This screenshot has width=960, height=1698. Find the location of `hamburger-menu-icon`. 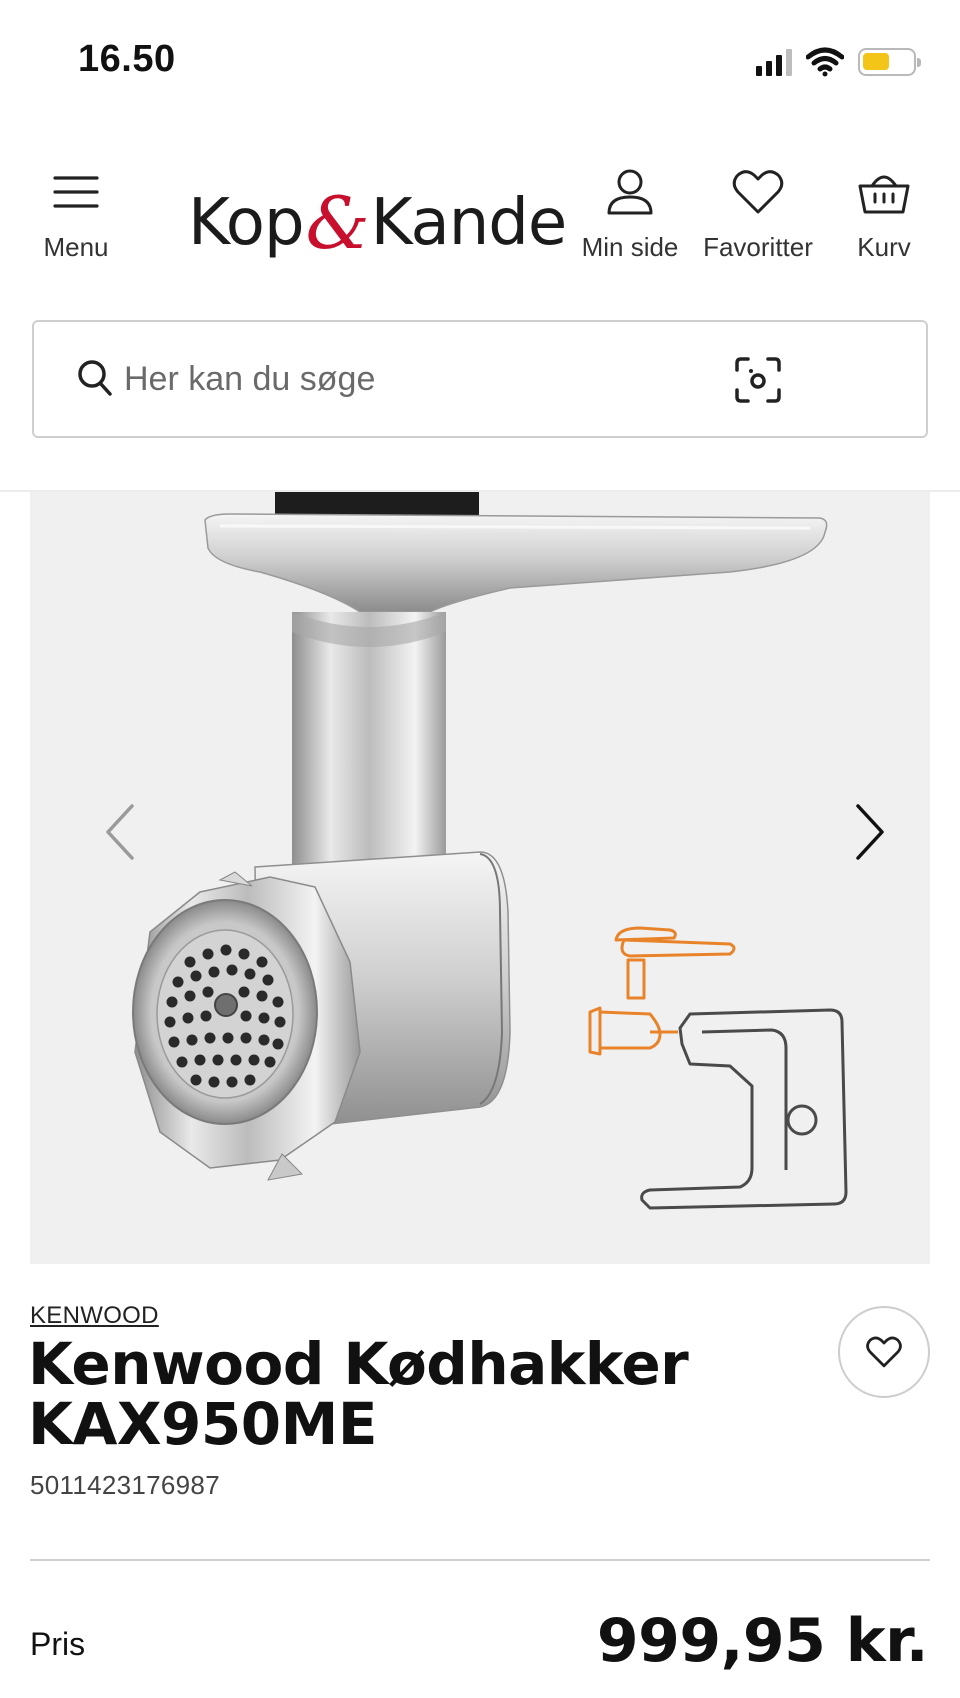

hamburger-menu-icon is located at coordinates (76, 192).